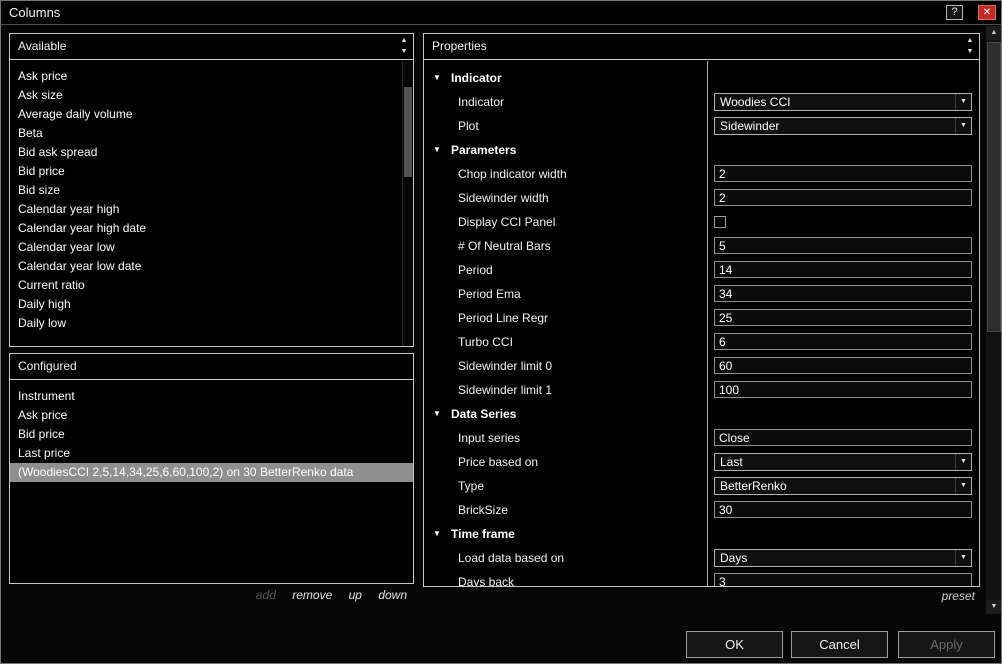 The height and width of the screenshot is (664, 1002). Describe the element at coordinates (42, 46) in the screenshot. I see `available-title: Available` at that location.